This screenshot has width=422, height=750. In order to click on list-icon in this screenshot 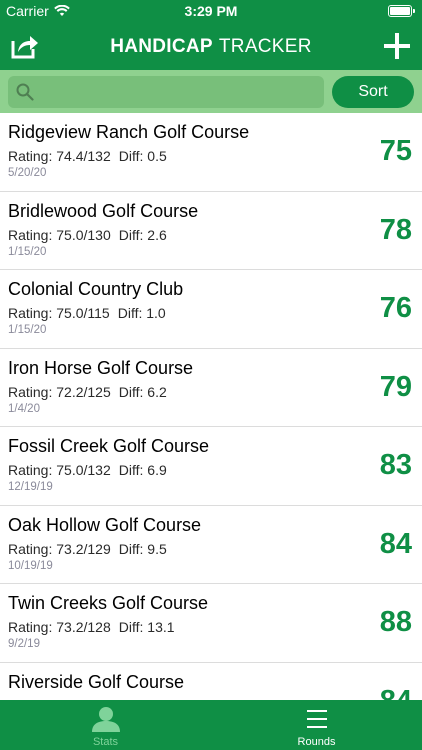, I will do `click(316, 719)`.